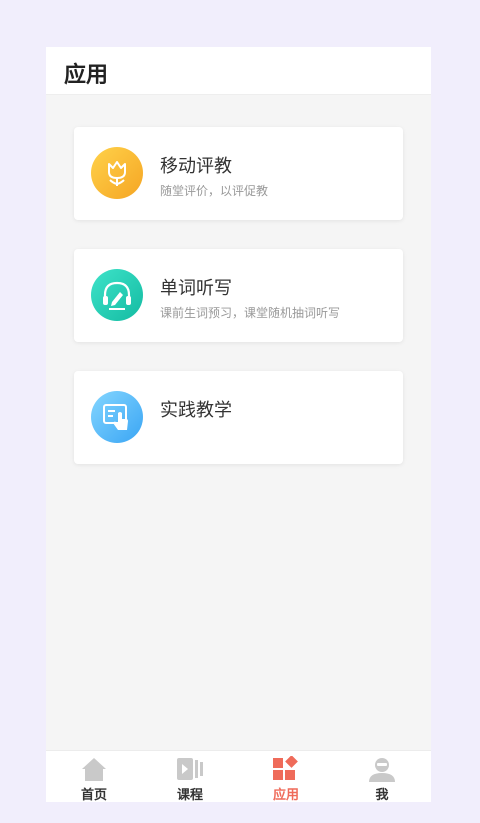 The height and width of the screenshot is (823, 480). Describe the element at coordinates (190, 769) in the screenshot. I see `video-icon` at that location.